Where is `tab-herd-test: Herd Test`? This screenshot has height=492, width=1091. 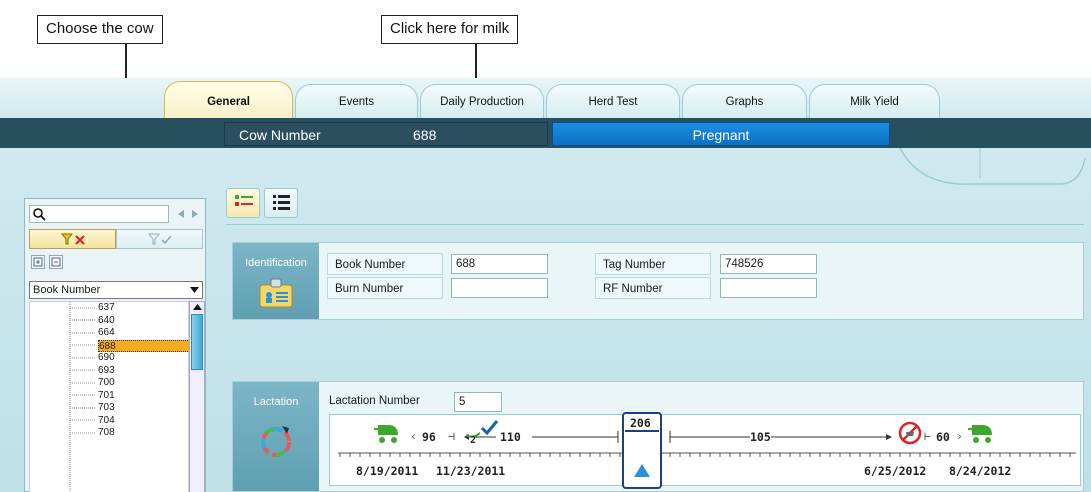 tab-herd-test: Herd Test is located at coordinates (613, 101).